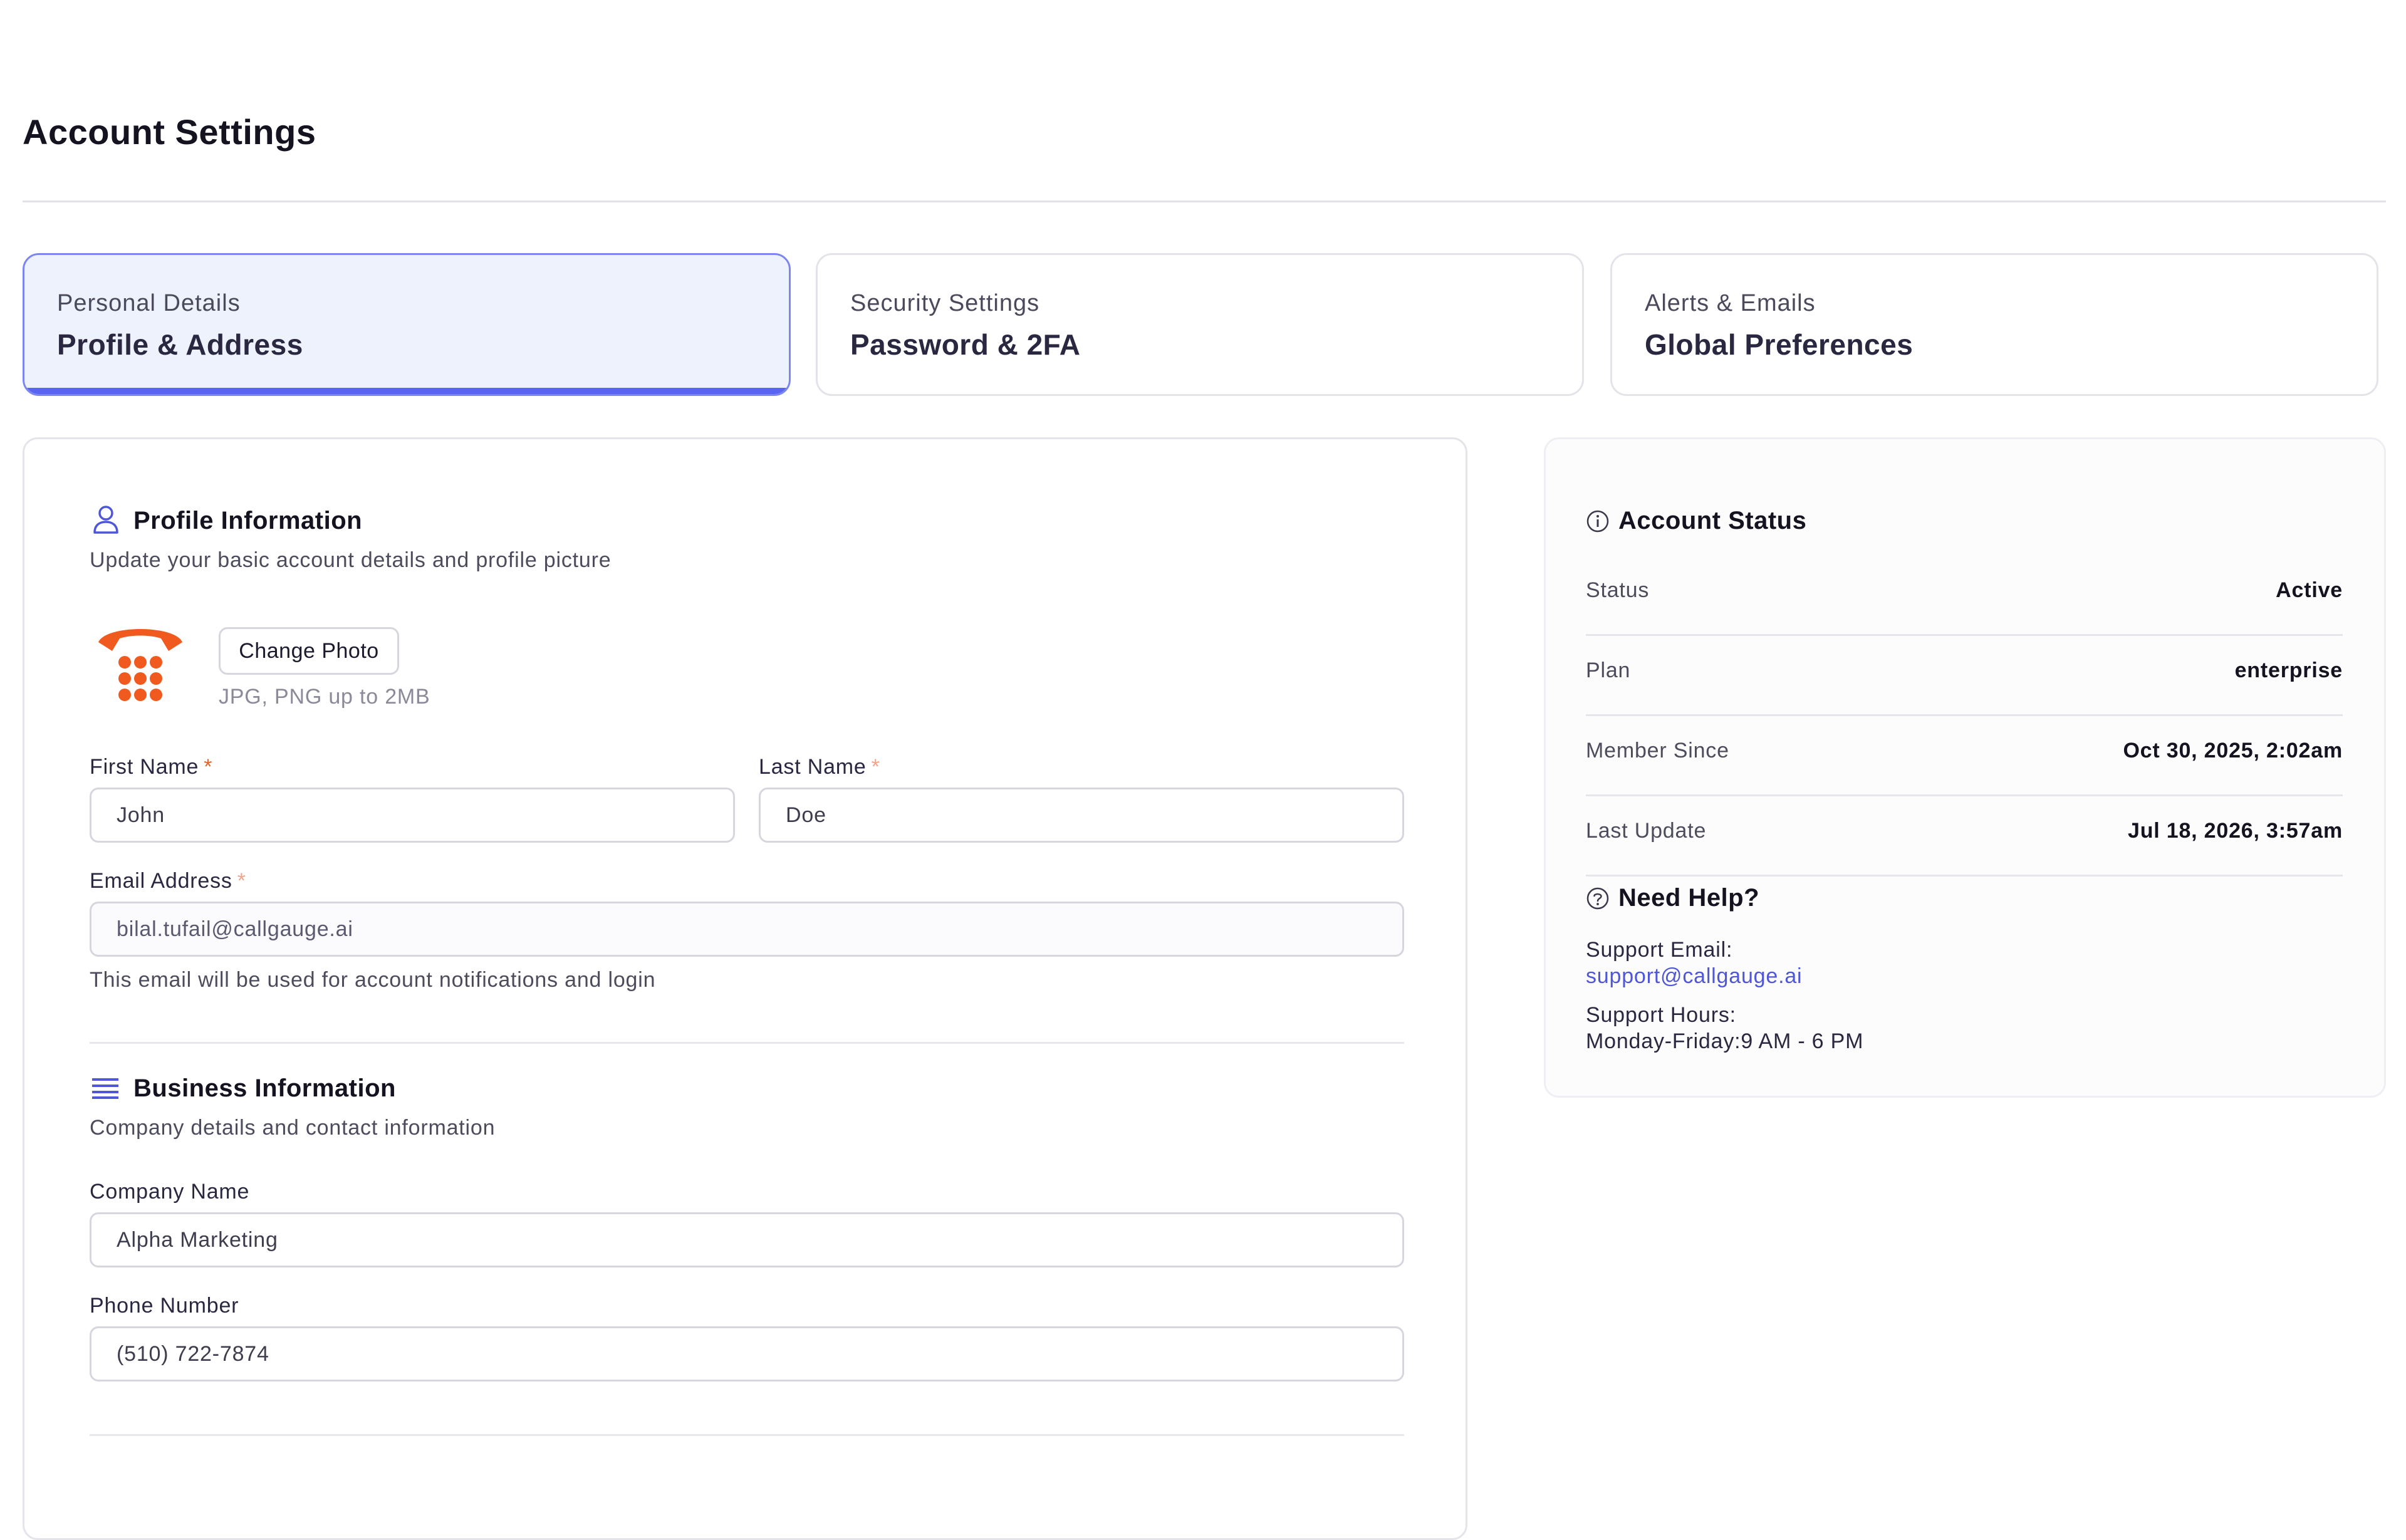 This screenshot has width=2406, height=1540. I want to click on email-label: Email Address *, so click(168, 881).